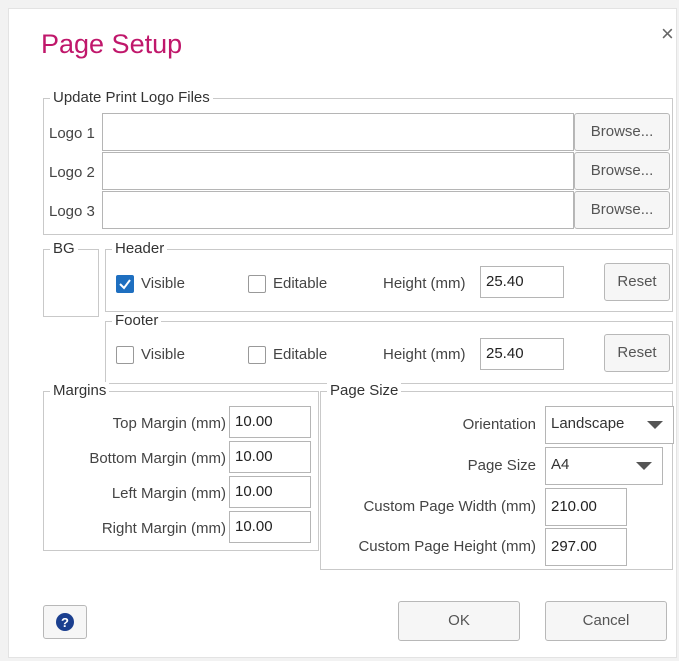  I want to click on footer-height-label: Height (mm), so click(424, 354).